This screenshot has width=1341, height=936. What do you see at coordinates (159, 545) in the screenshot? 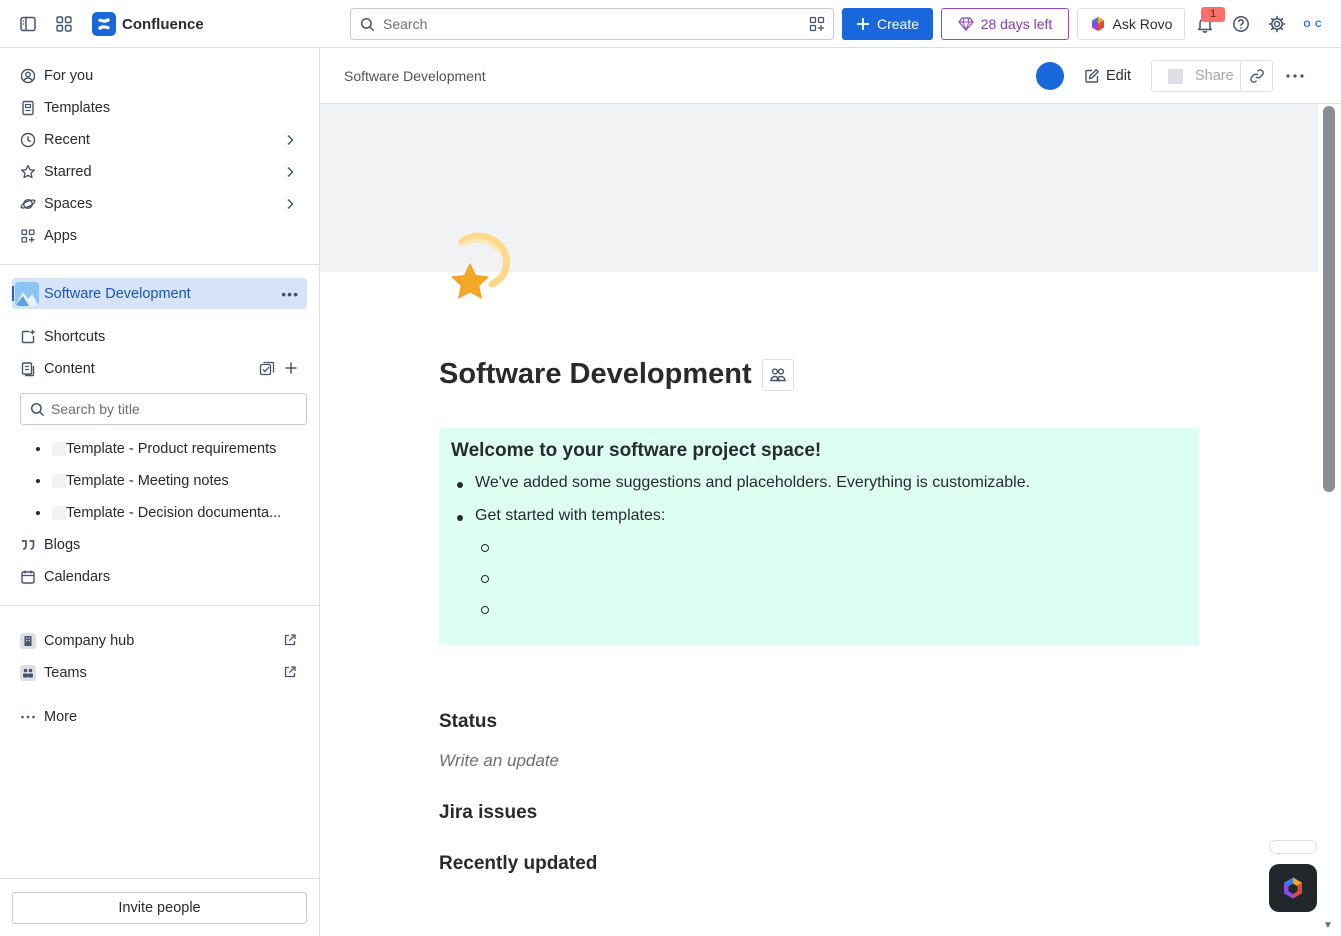
I see `sidebar-item-blogs: Blogs` at bounding box center [159, 545].